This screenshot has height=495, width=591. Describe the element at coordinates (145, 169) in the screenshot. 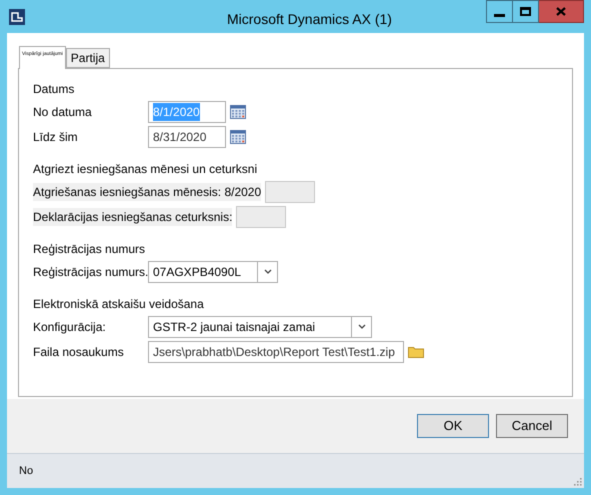

I see `section-title: Atgriezt iesniegšanas mēnesi un ceturksni` at that location.